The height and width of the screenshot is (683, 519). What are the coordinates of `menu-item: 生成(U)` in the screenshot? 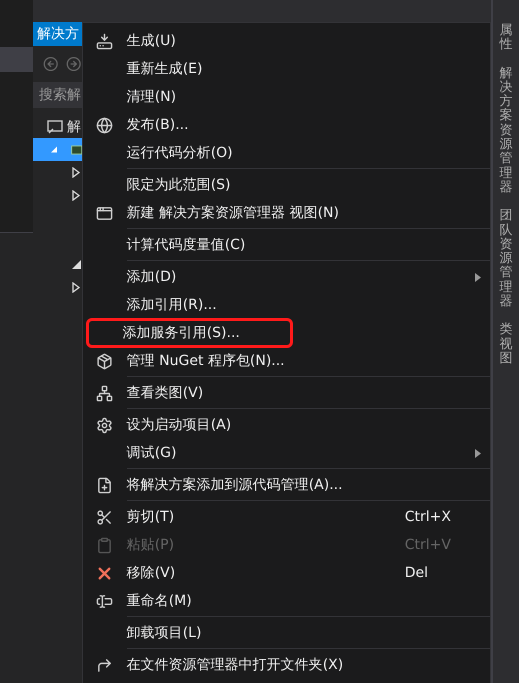 It's located at (286, 41).